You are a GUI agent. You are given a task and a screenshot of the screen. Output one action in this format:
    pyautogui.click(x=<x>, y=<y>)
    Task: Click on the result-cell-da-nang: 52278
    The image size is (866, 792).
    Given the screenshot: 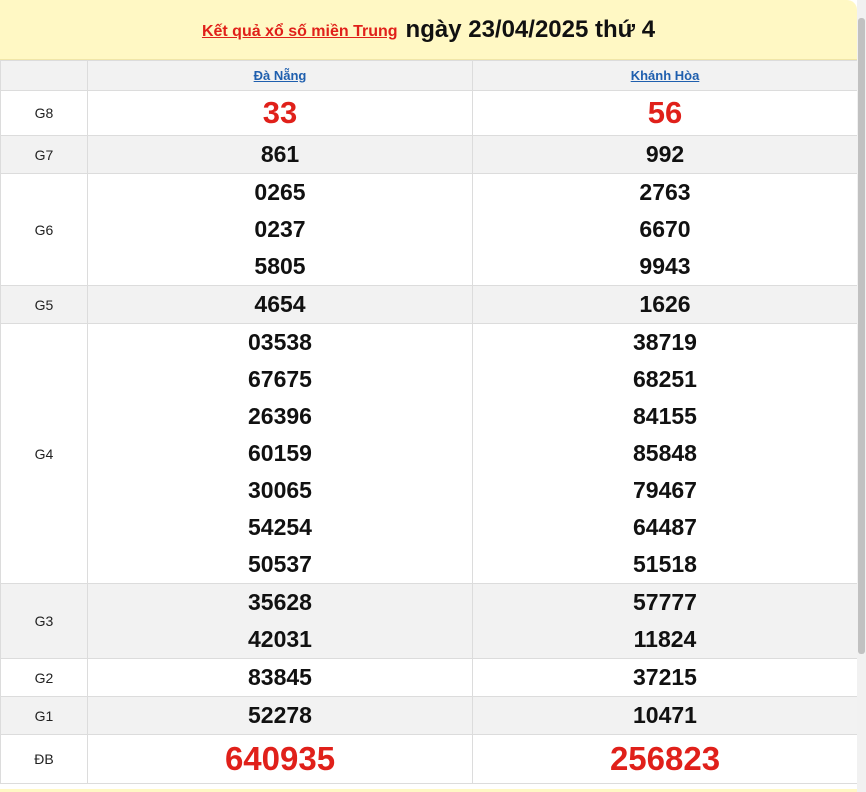 What is the action you would take?
    pyautogui.click(x=280, y=715)
    